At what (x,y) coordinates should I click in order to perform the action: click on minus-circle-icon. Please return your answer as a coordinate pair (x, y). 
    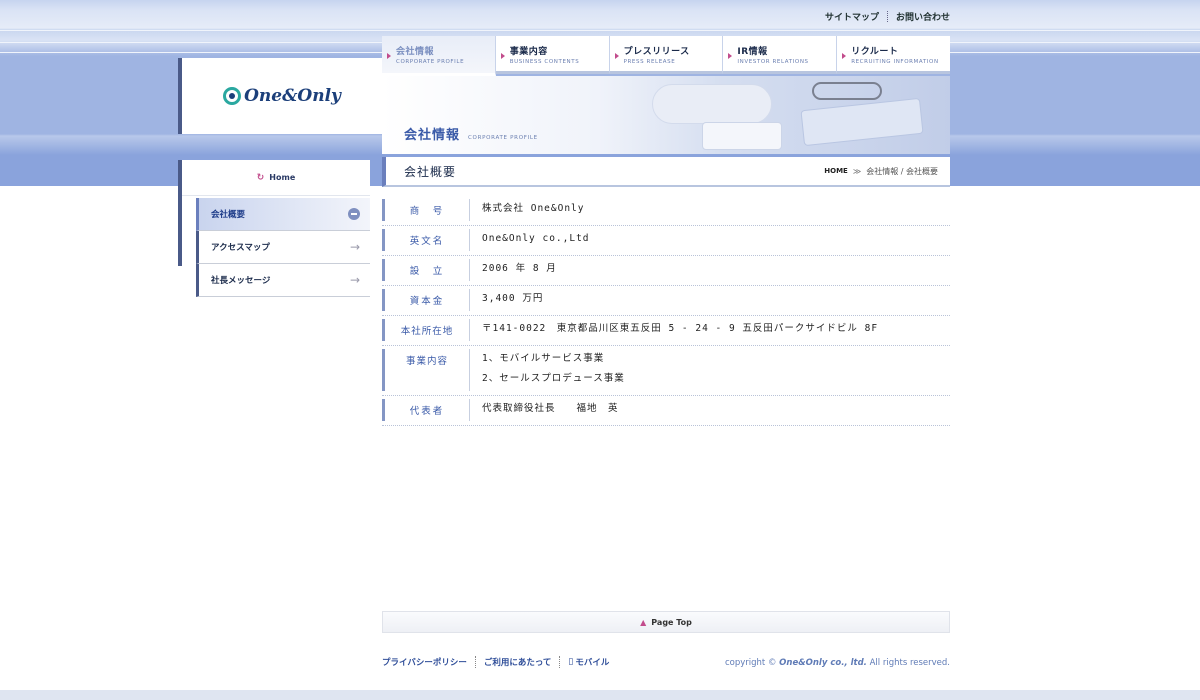
    Looking at the image, I should click on (354, 214).